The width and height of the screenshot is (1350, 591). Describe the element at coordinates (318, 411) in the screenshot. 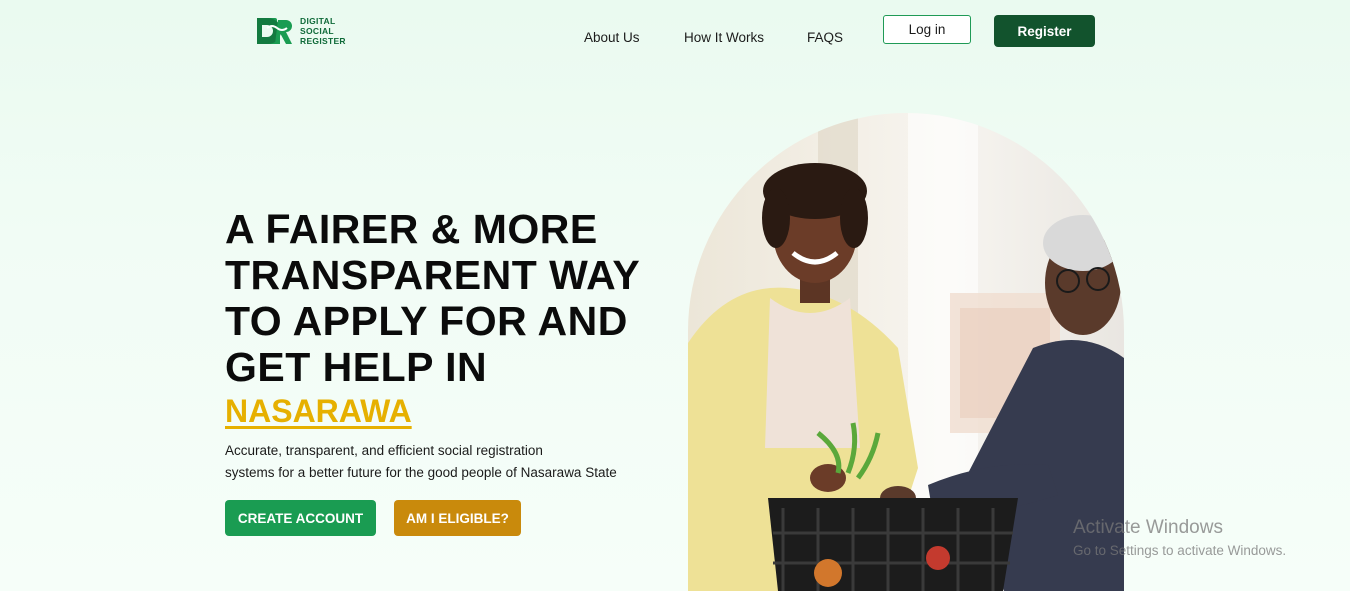

I see `hero-state-name: NASARAWA` at that location.